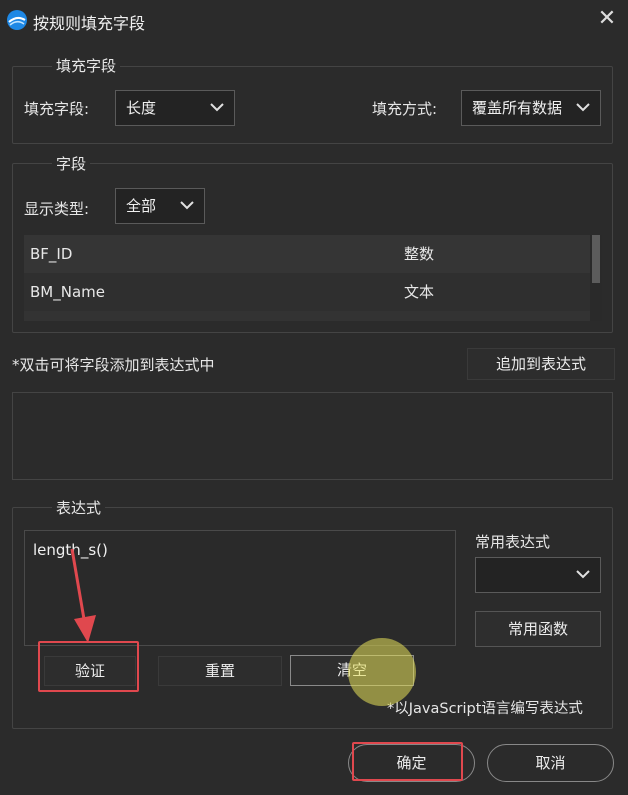 The image size is (628, 795). I want to click on fill-mode-value: 覆盖所有数据, so click(517, 108).